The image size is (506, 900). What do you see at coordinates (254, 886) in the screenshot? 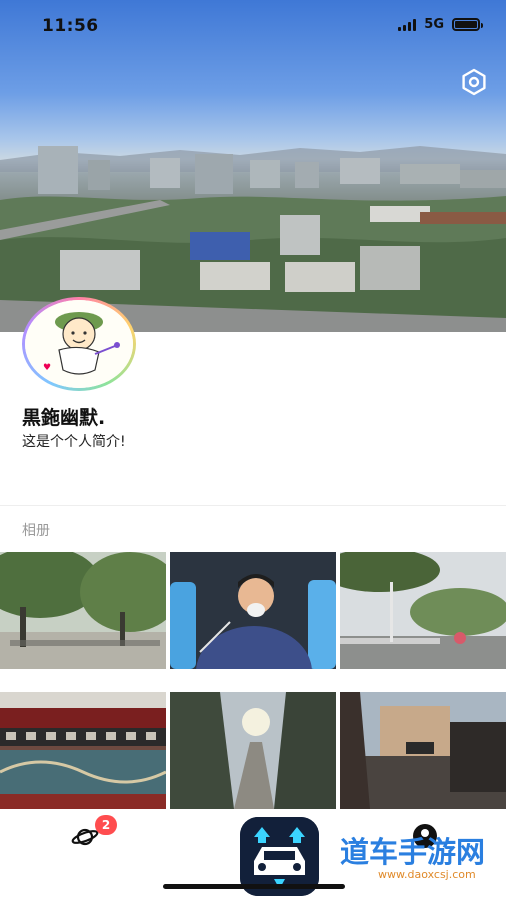
I see `home-indicator` at bounding box center [254, 886].